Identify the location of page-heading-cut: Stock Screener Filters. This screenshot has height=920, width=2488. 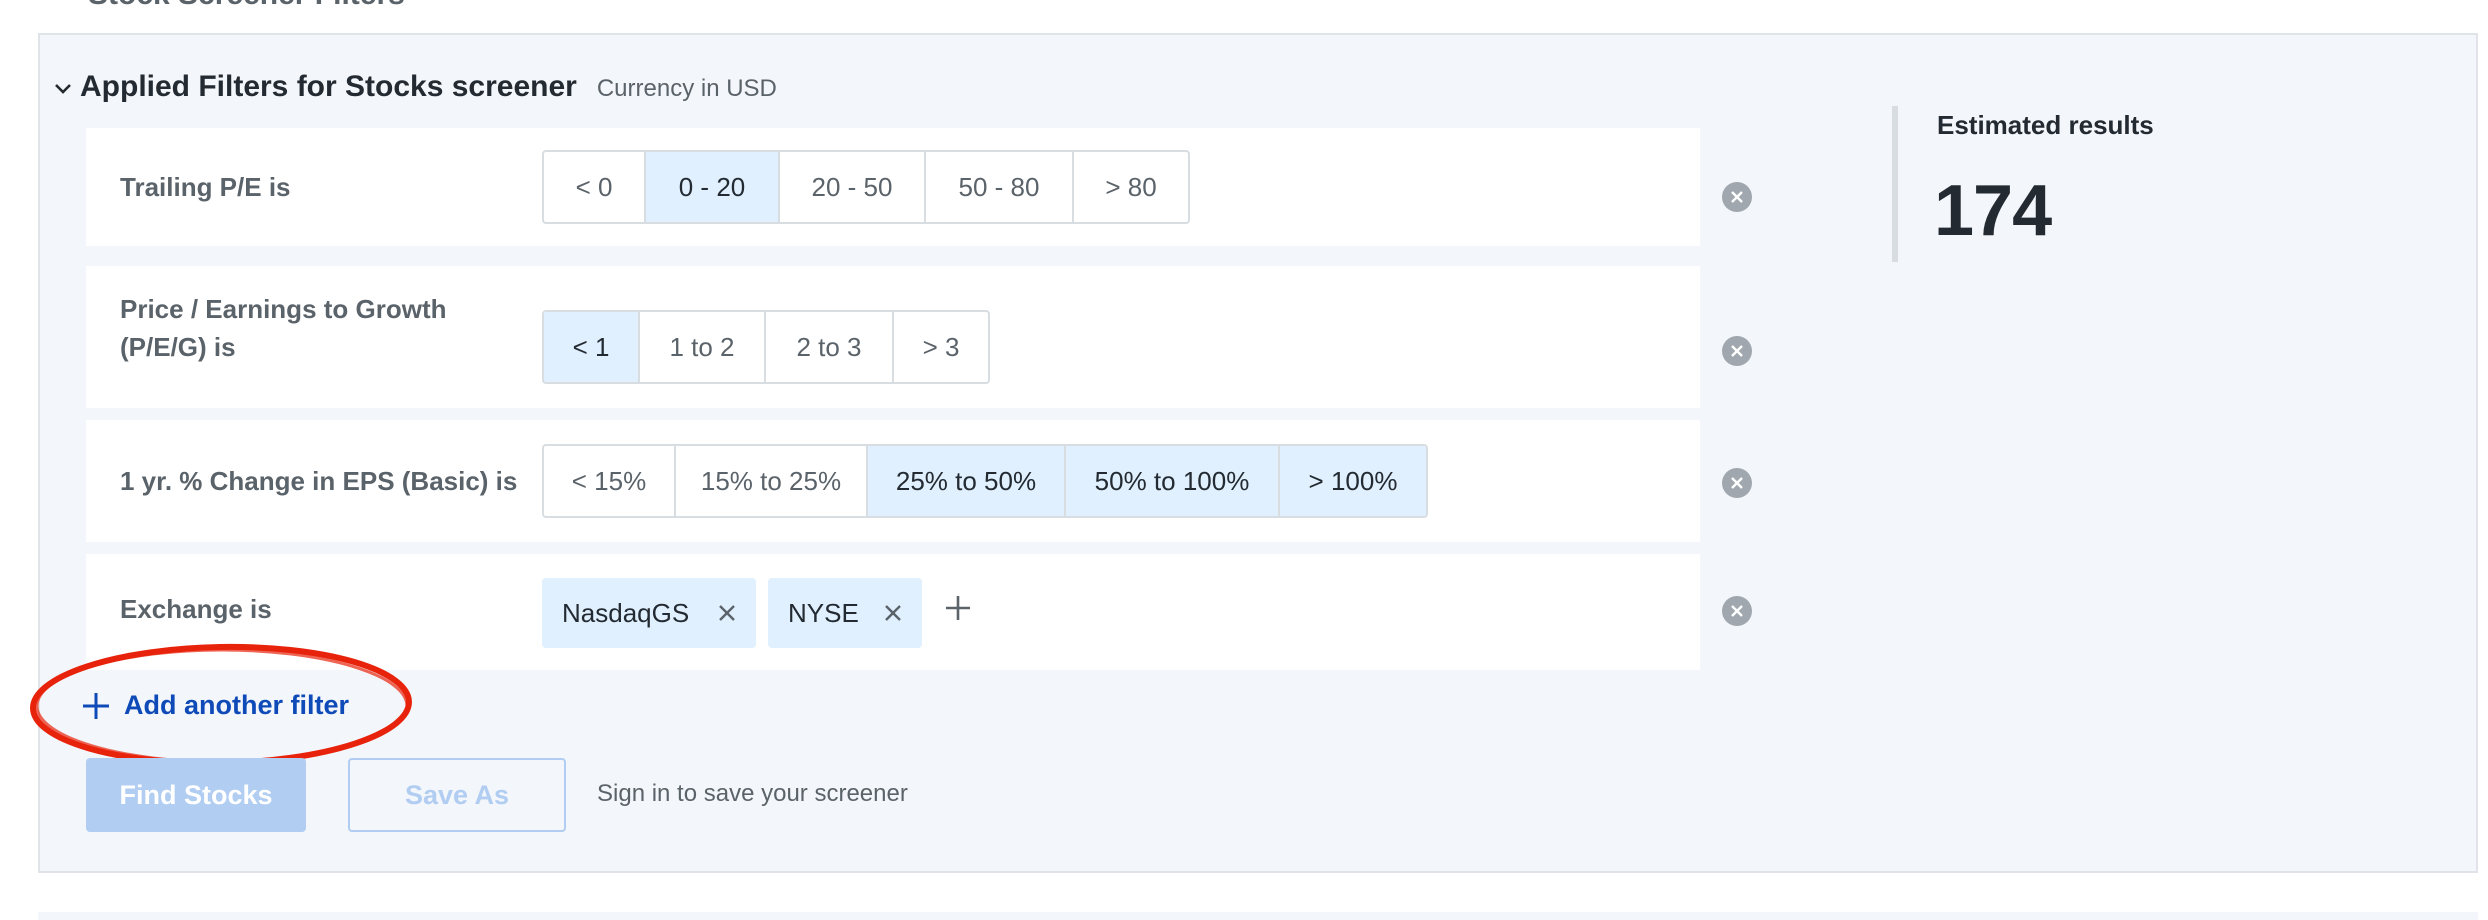
(246, 6).